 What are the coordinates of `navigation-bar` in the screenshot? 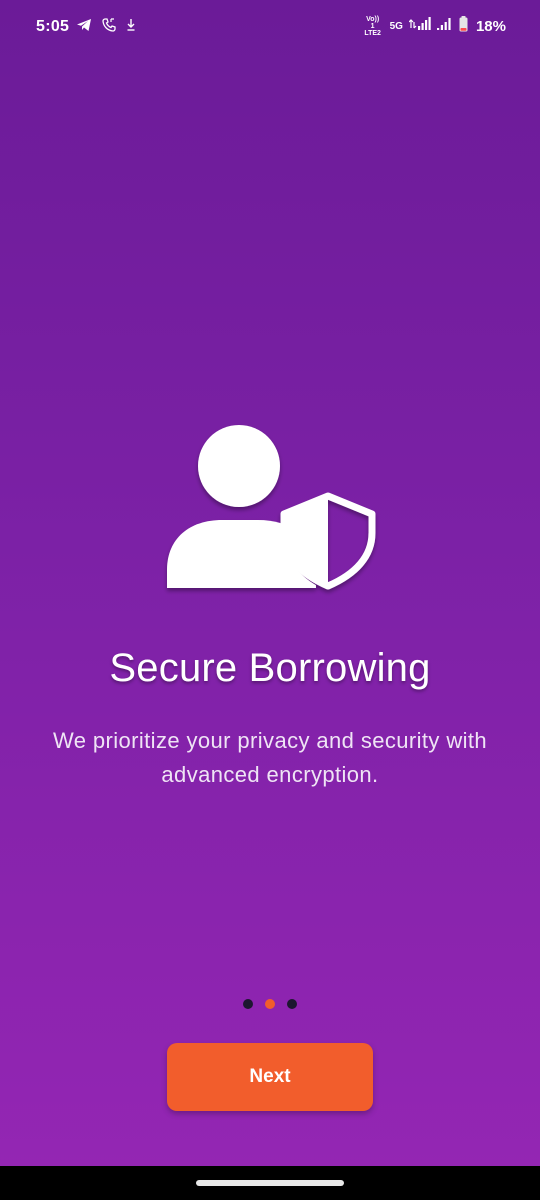 It's located at (270, 1183).